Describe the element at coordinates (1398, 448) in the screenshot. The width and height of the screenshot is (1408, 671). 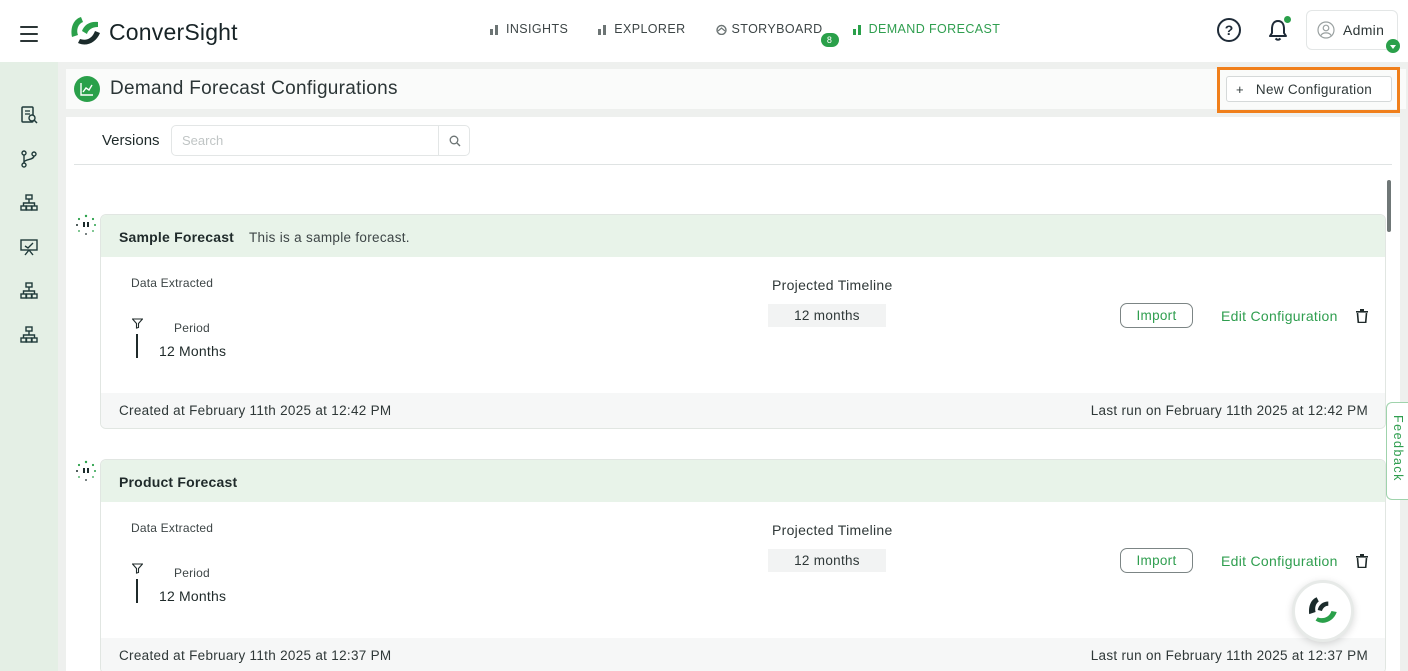
I see `feedback-label: Feedback` at that location.